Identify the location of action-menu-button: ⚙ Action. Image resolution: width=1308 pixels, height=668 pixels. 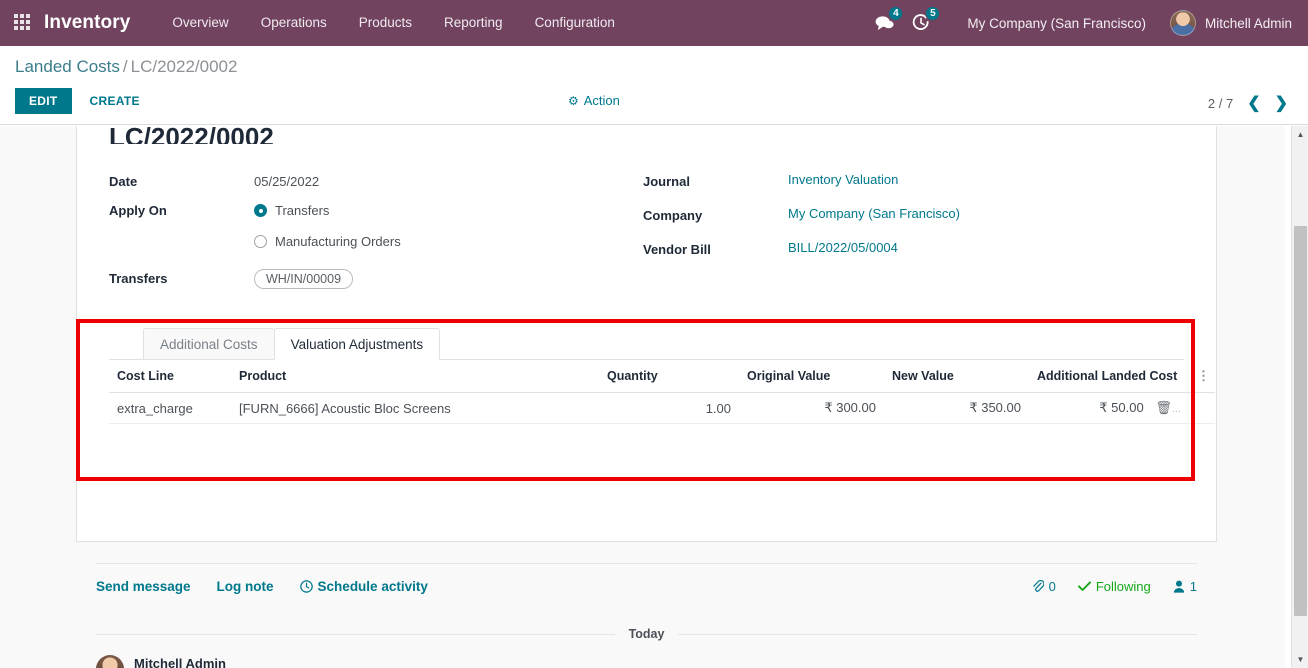
(594, 100).